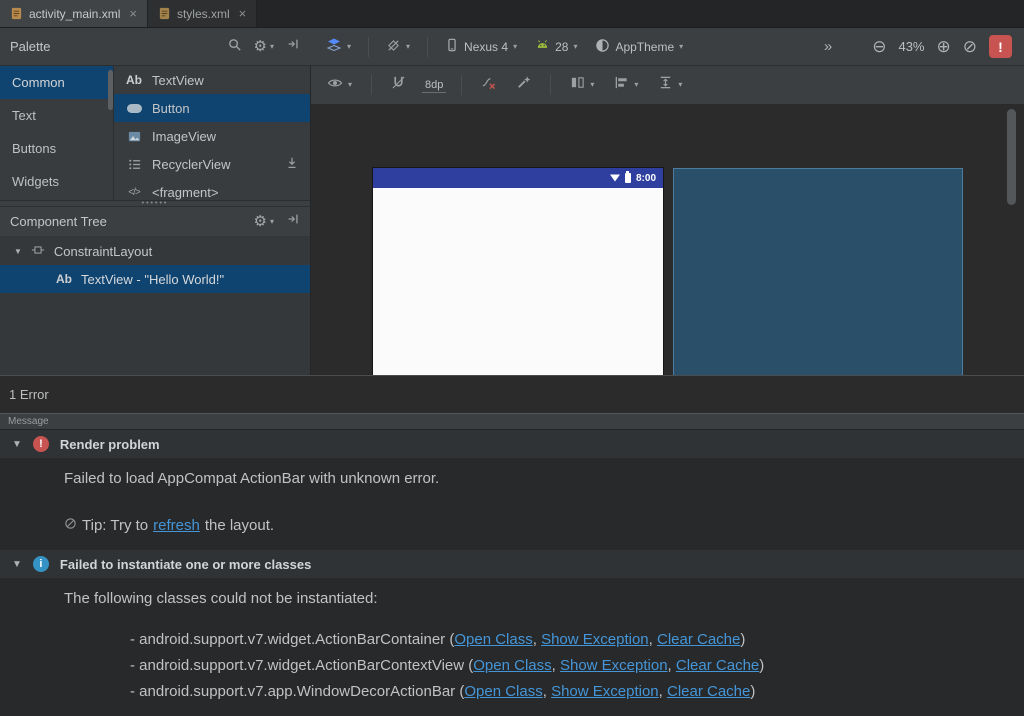  I want to click on api-level: 28, so click(562, 46).